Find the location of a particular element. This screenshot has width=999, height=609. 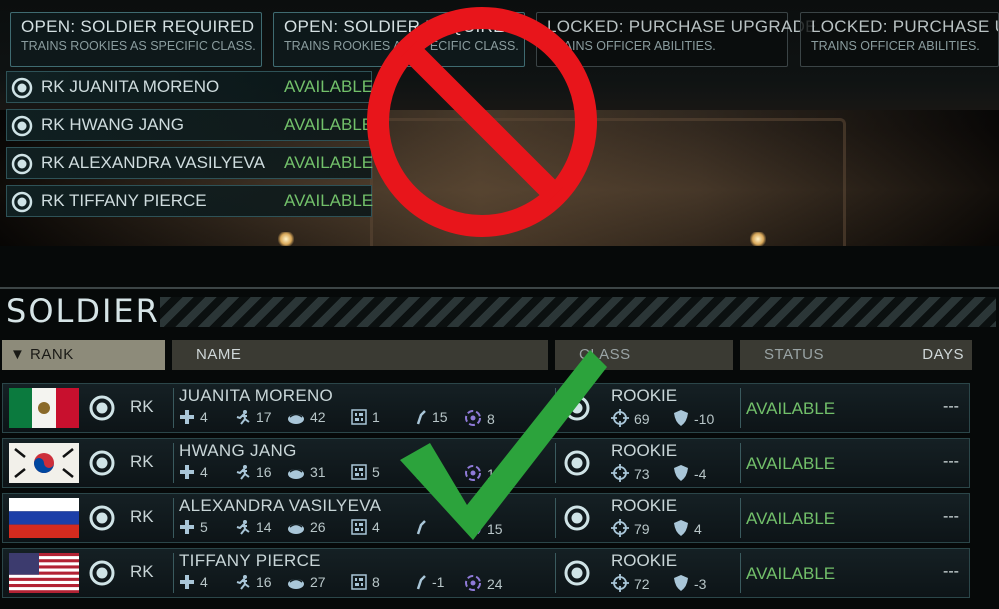

ceiling-light is located at coordinates (758, 239).